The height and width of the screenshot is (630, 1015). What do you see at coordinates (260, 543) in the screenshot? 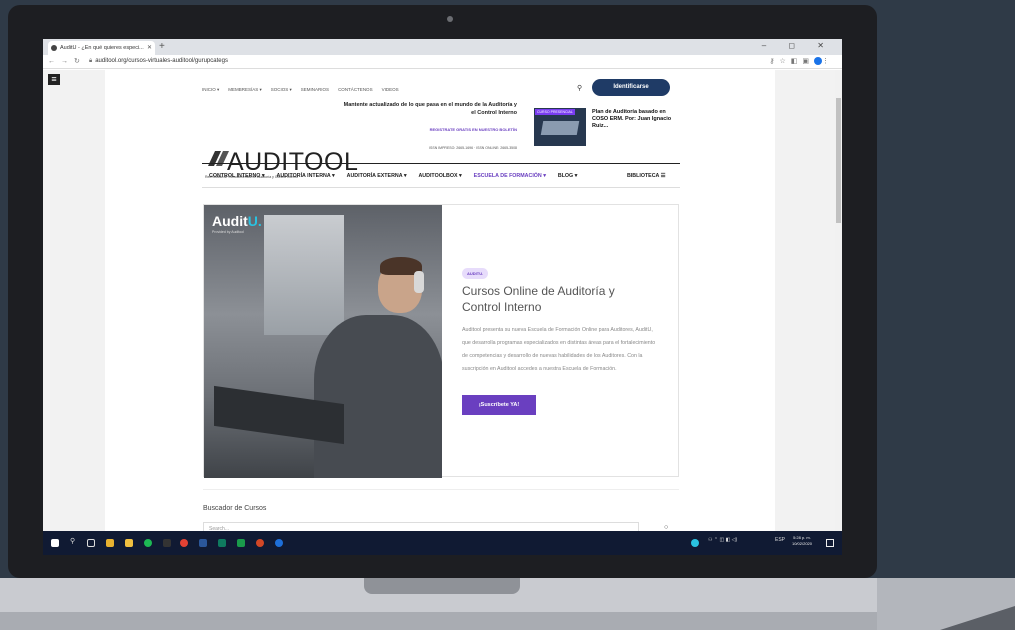
I see `powerpoint-icon` at bounding box center [260, 543].